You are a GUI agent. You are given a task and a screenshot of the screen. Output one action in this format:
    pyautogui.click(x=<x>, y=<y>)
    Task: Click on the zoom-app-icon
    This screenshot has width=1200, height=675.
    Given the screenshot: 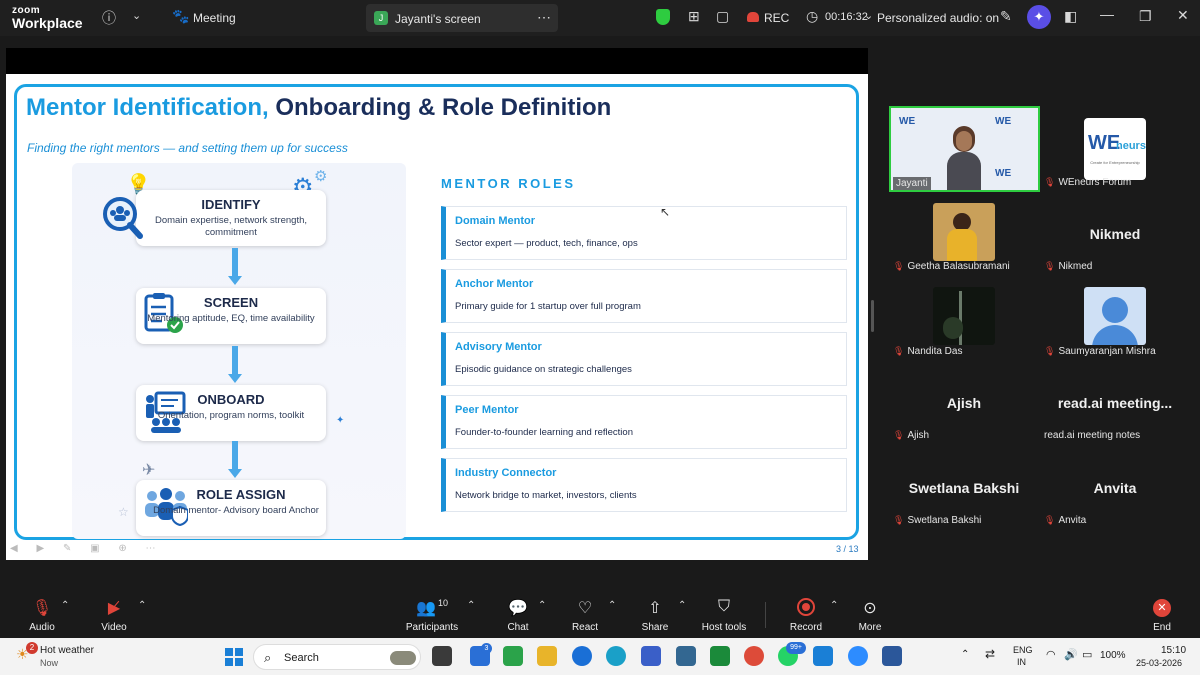 What is the action you would take?
    pyautogui.click(x=858, y=656)
    